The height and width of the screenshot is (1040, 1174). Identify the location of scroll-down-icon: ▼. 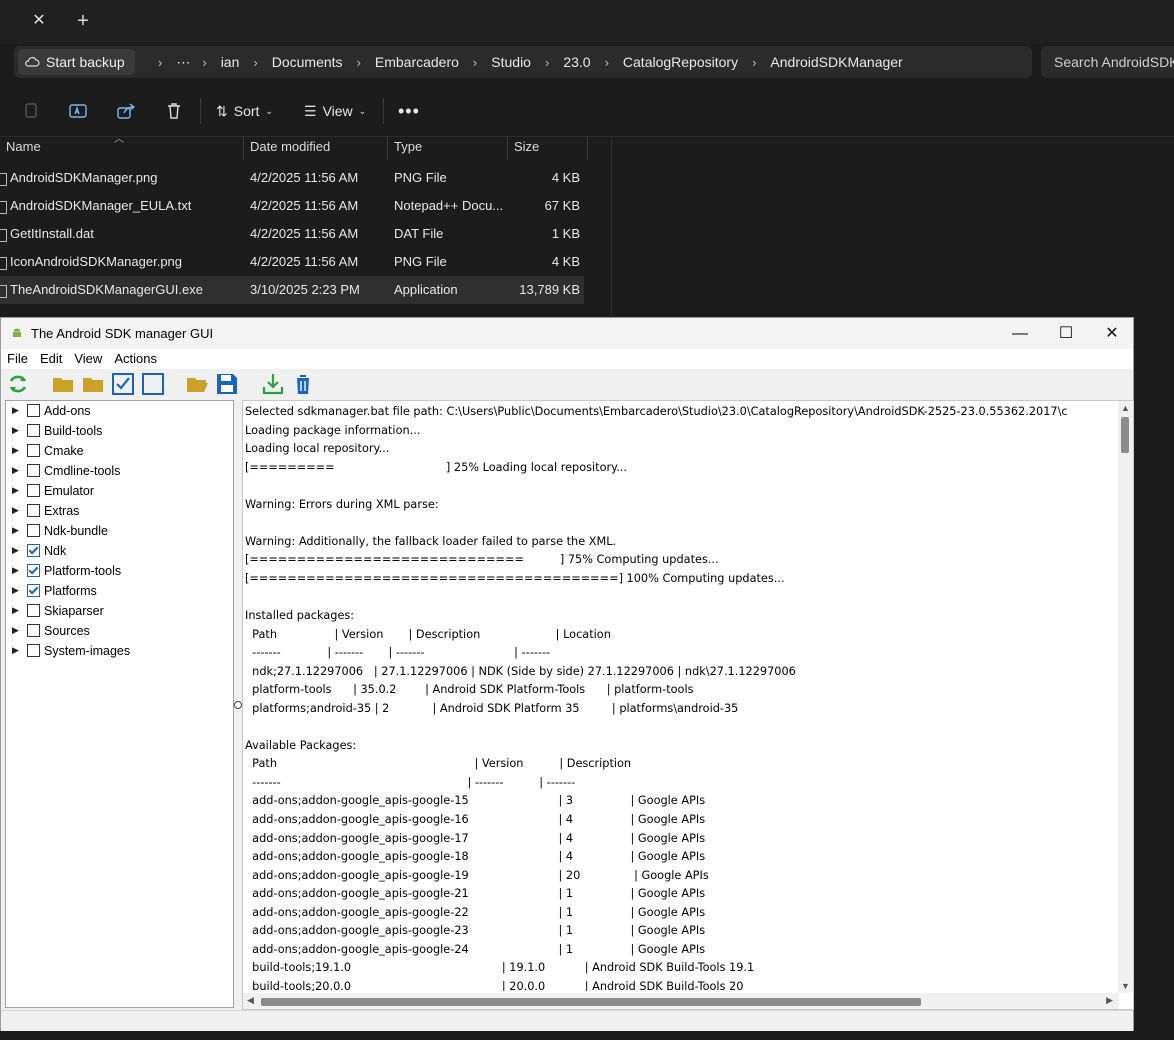
(1125, 986).